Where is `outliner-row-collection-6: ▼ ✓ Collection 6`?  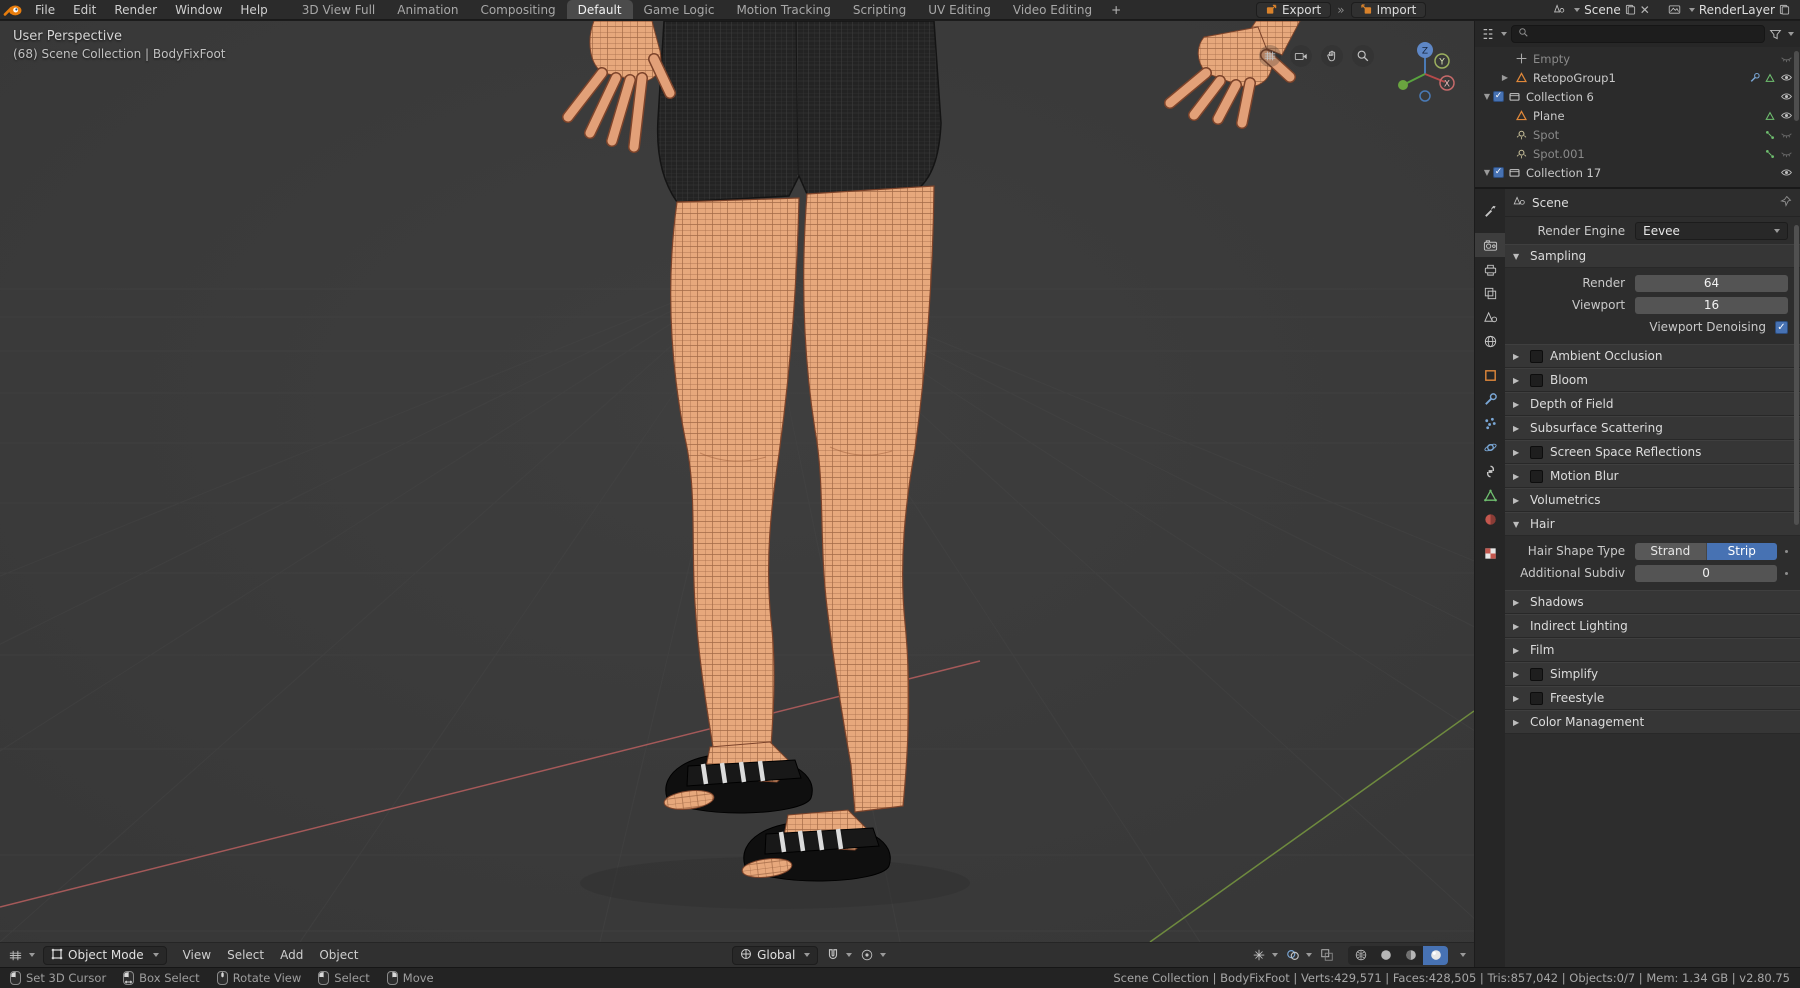
outliner-row-collection-6: ▼ ✓ Collection 6 is located at coordinates (1637, 96).